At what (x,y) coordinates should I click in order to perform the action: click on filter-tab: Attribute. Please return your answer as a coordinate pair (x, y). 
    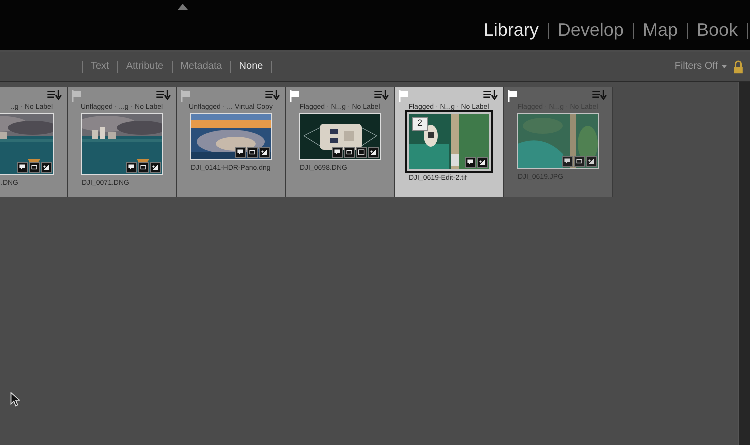
    Looking at the image, I should click on (145, 66).